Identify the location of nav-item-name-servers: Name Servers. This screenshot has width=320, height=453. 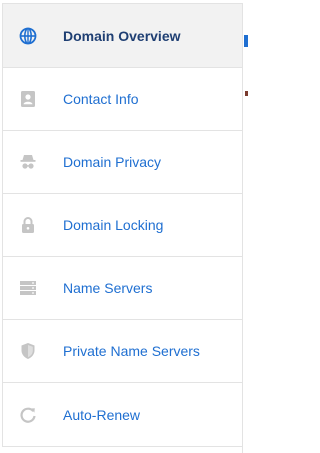
(123, 288).